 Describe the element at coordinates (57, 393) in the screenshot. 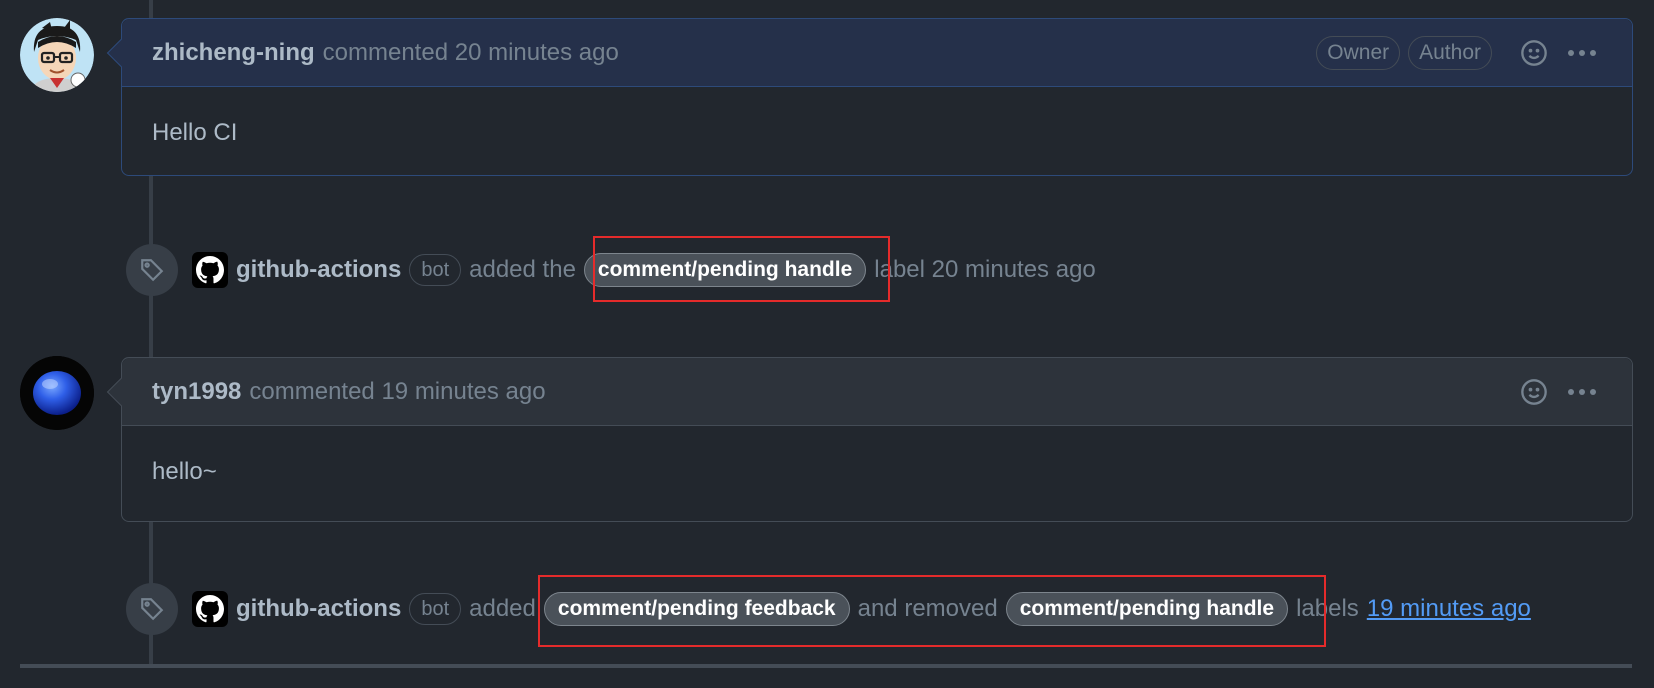

I see `avatar-tyn1998` at that location.